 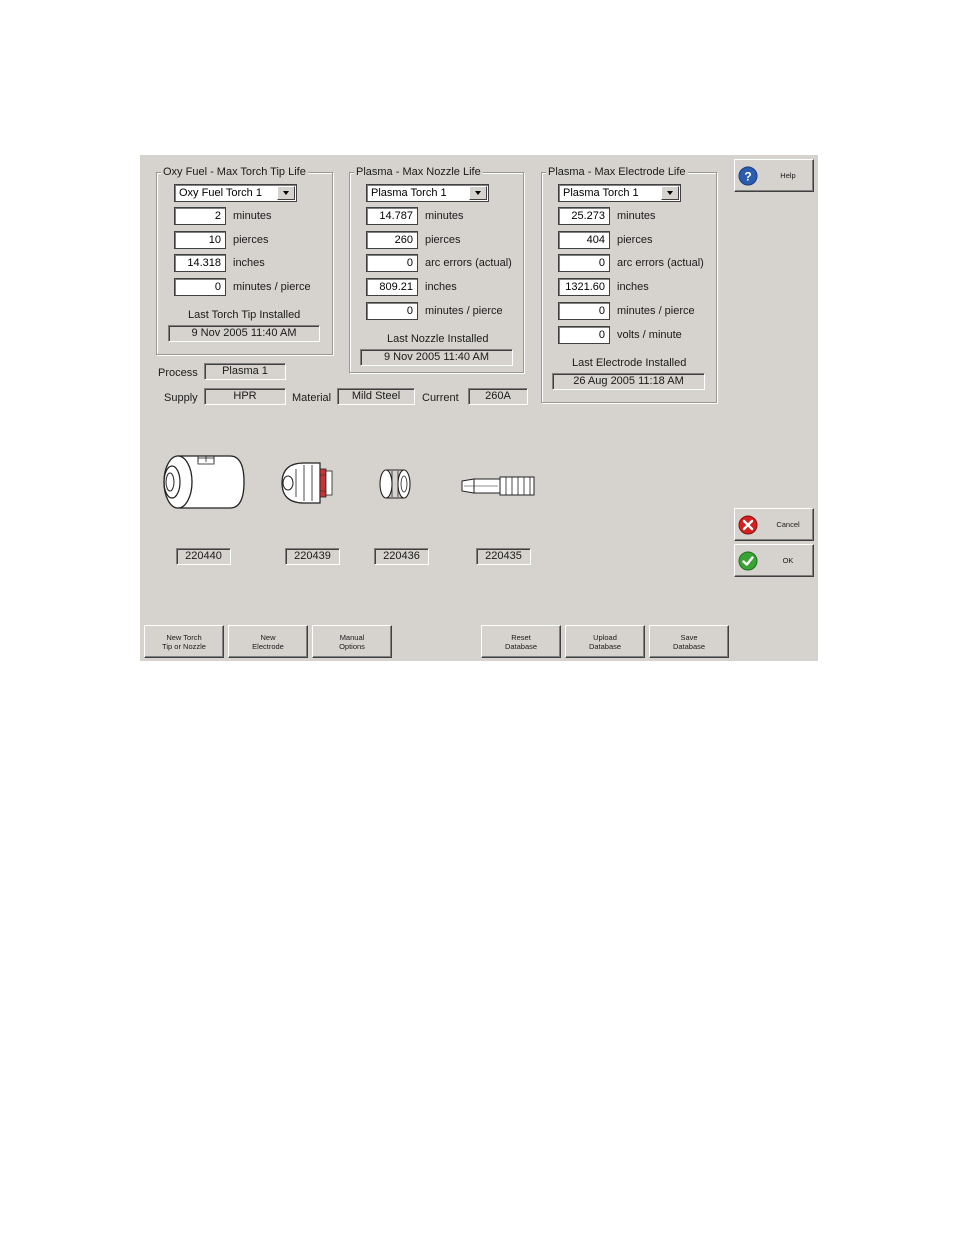 What do you see at coordinates (181, 398) in the screenshot?
I see `supply-label: Supply` at bounding box center [181, 398].